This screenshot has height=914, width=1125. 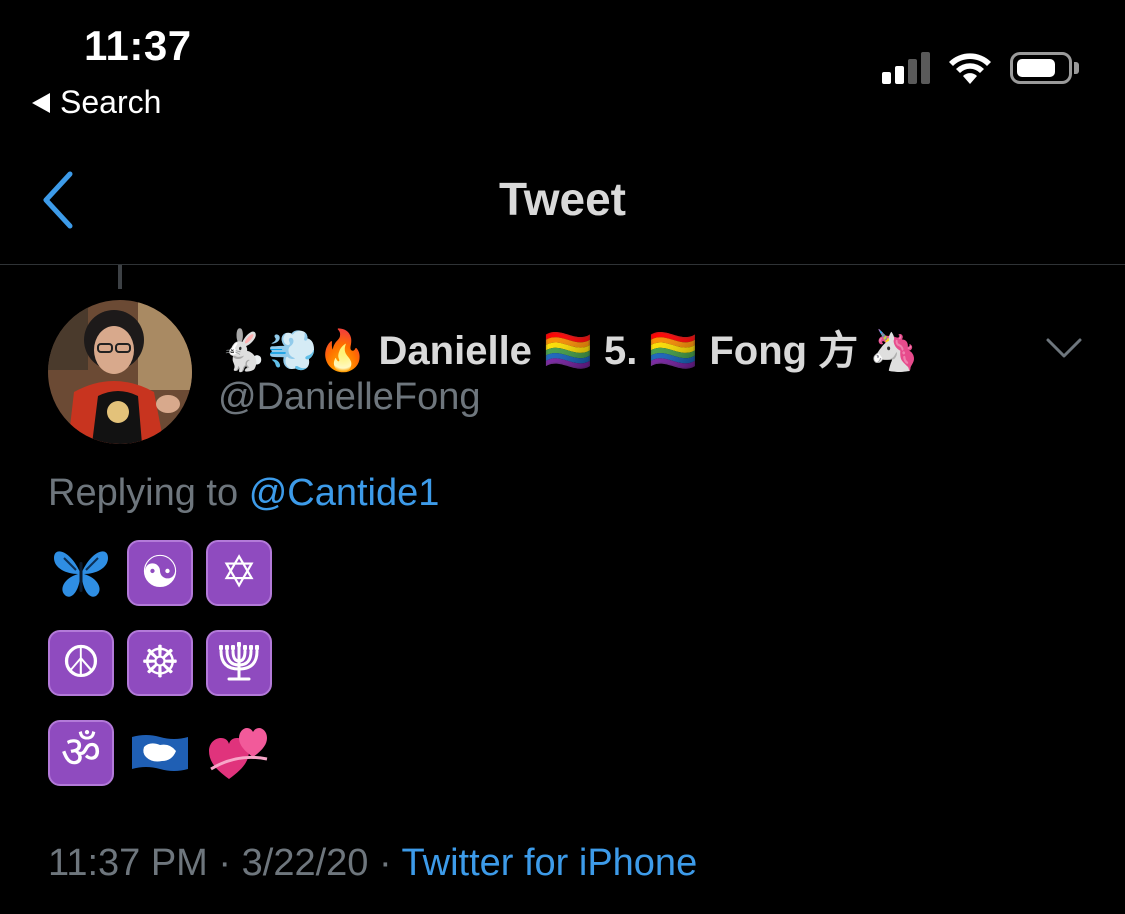 What do you see at coordinates (120, 277) in the screenshot?
I see `thread-connector-line` at bounding box center [120, 277].